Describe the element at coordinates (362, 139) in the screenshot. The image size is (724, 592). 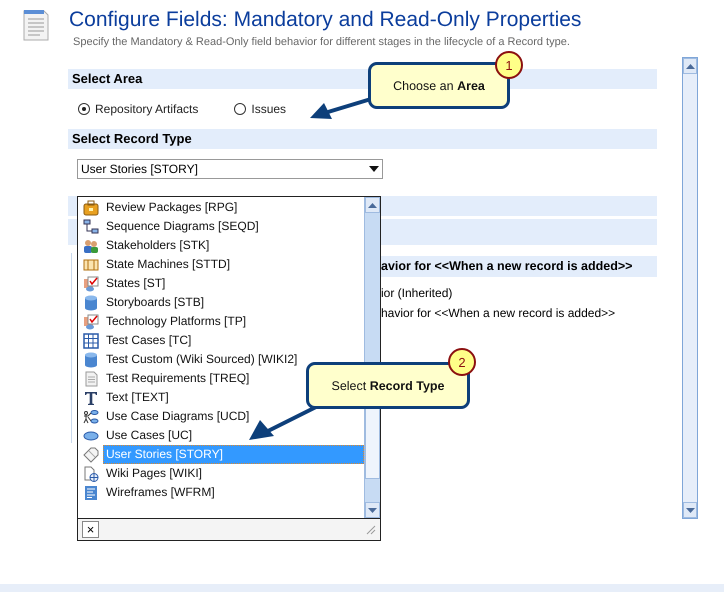
I see `section-heading: Select Record Type` at that location.